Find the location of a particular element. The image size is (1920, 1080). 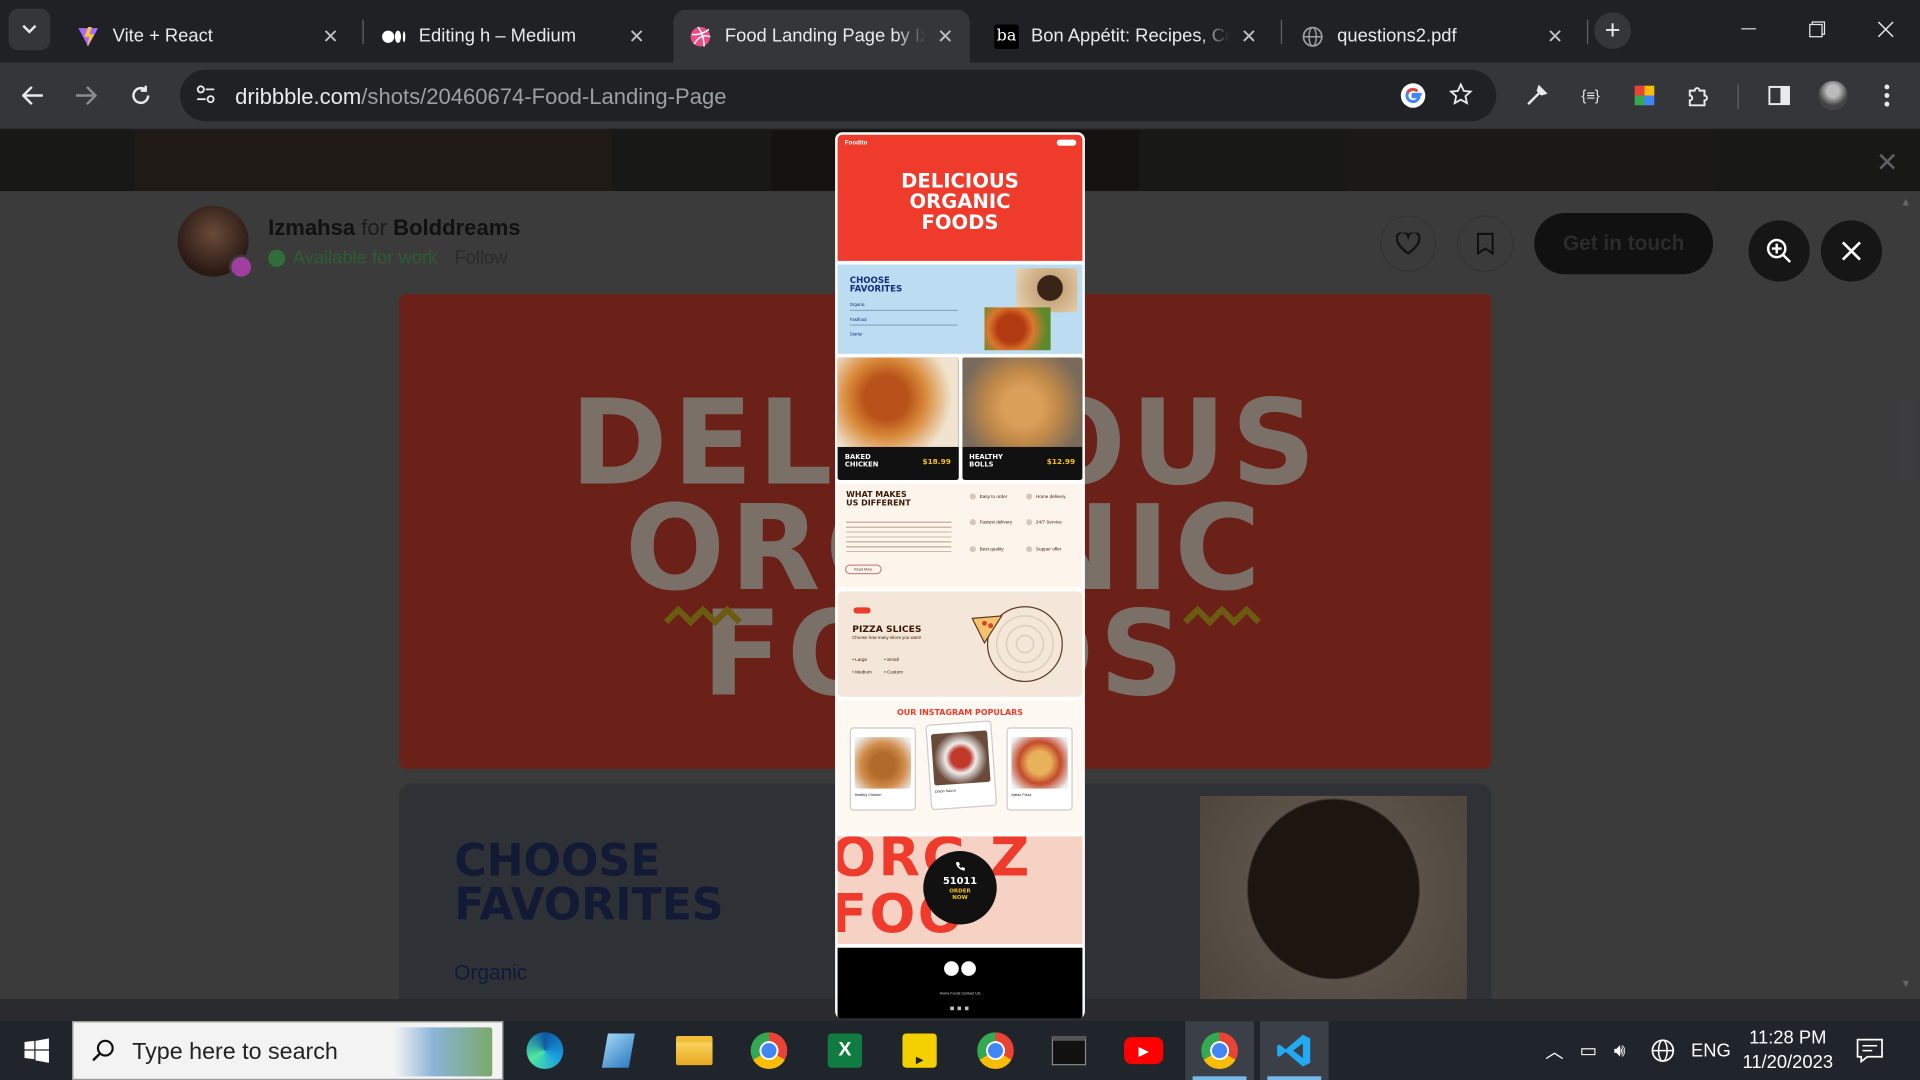

choose-heading-line-2: FAVORITES is located at coordinates (589, 905).